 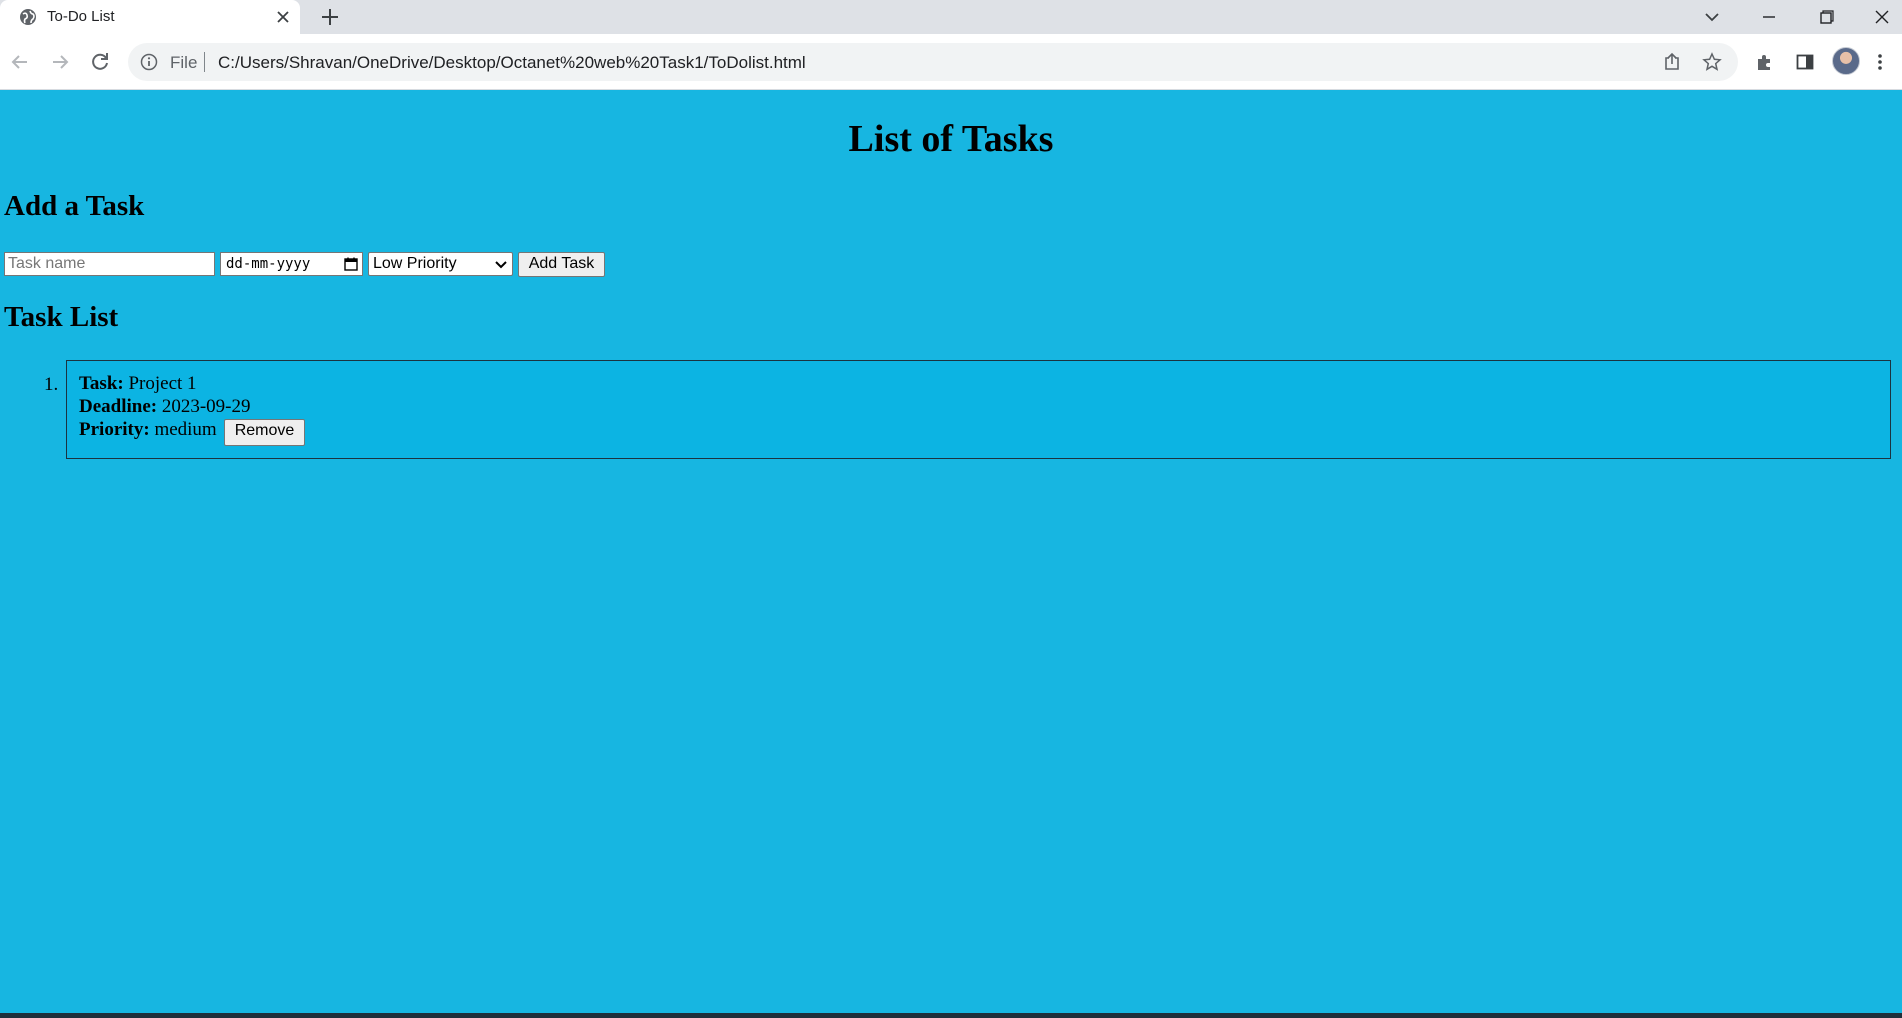 I want to click on deadline-label: Deadline:, so click(x=118, y=406).